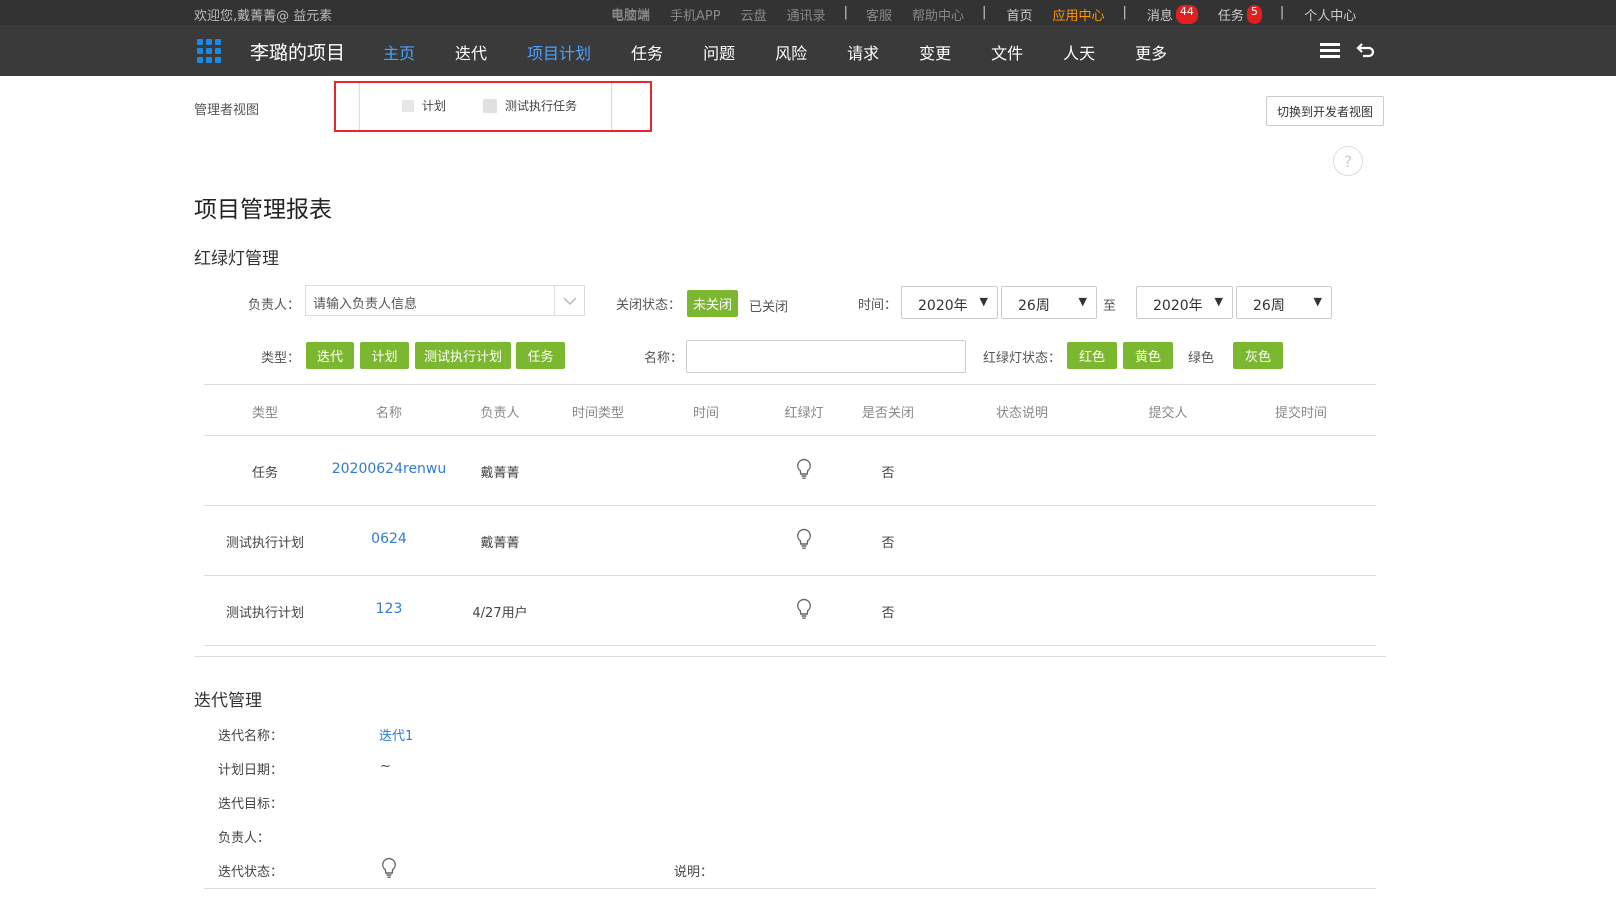 This screenshot has width=1616, height=899. I want to click on section-title-iteration: 迭代管理, so click(228, 701).